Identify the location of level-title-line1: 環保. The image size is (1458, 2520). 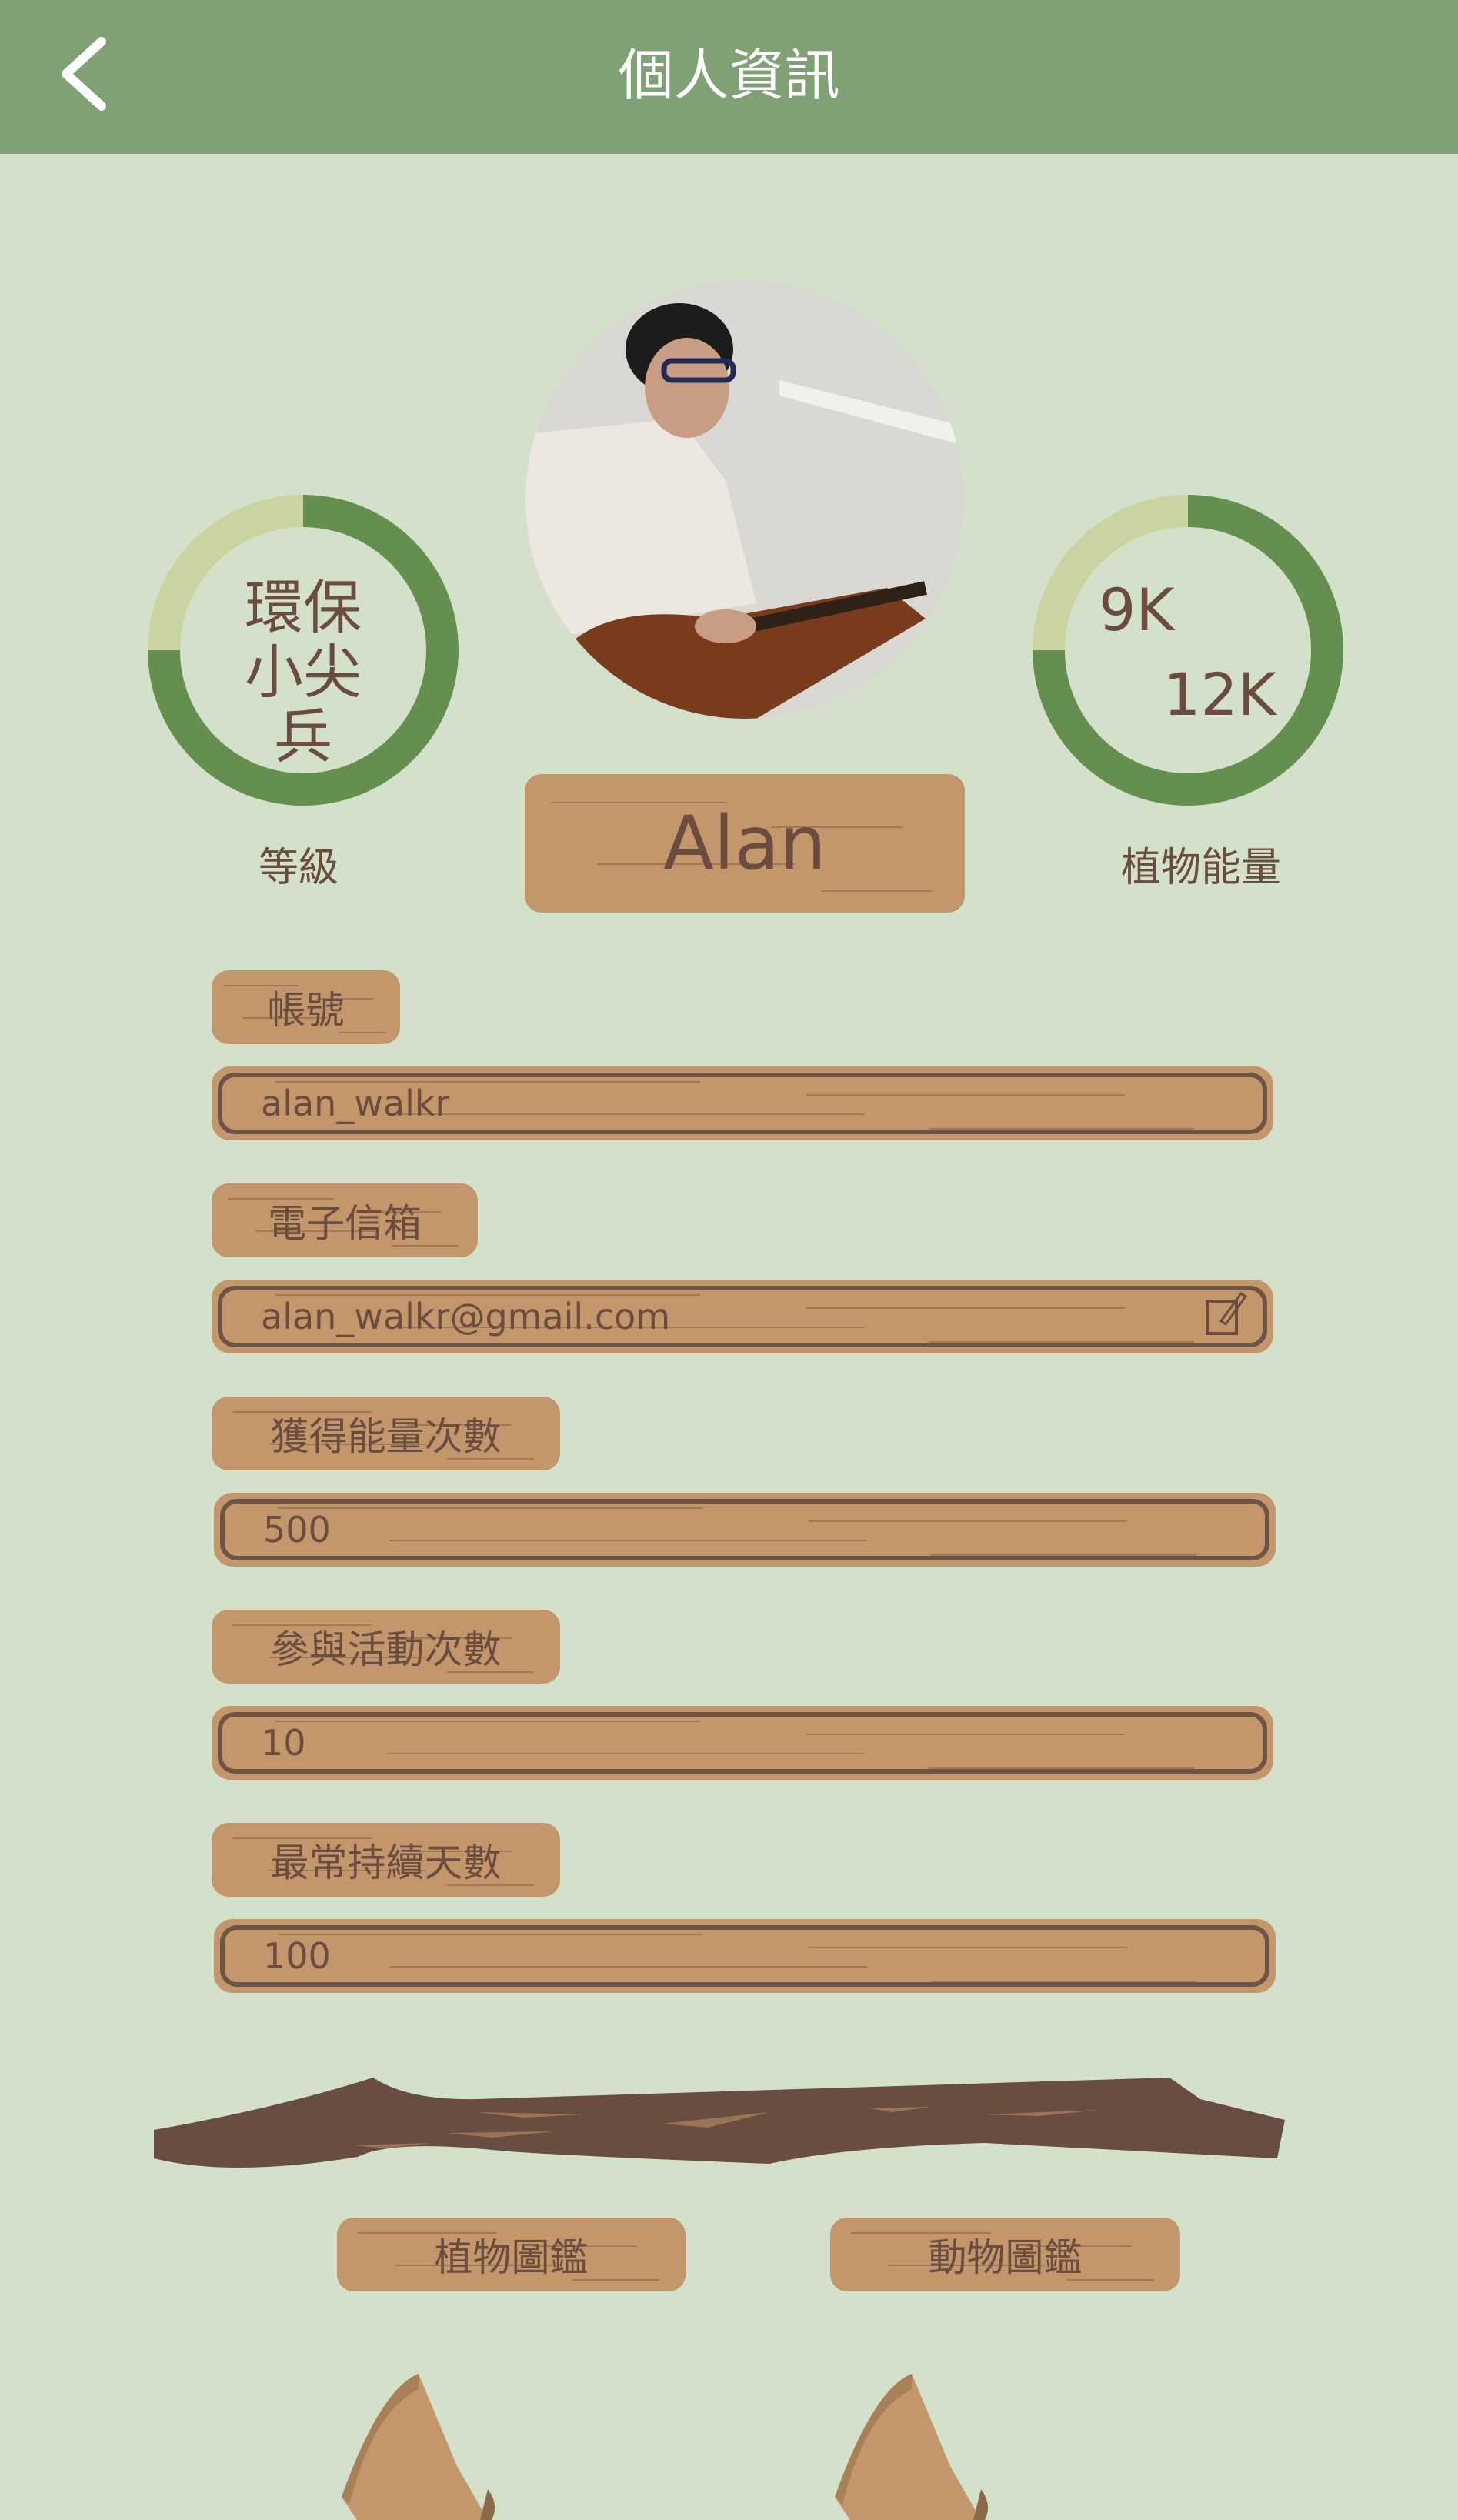
(303, 607).